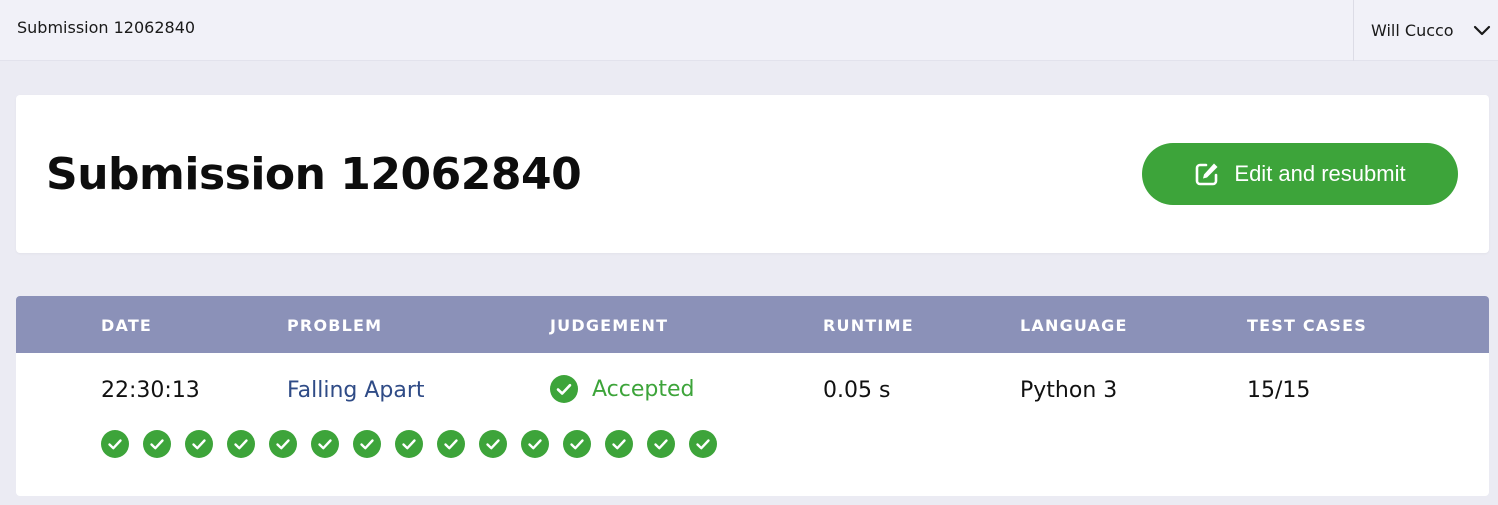  What do you see at coordinates (1279, 390) in the screenshot?
I see `cell-test-cases: 15/15` at bounding box center [1279, 390].